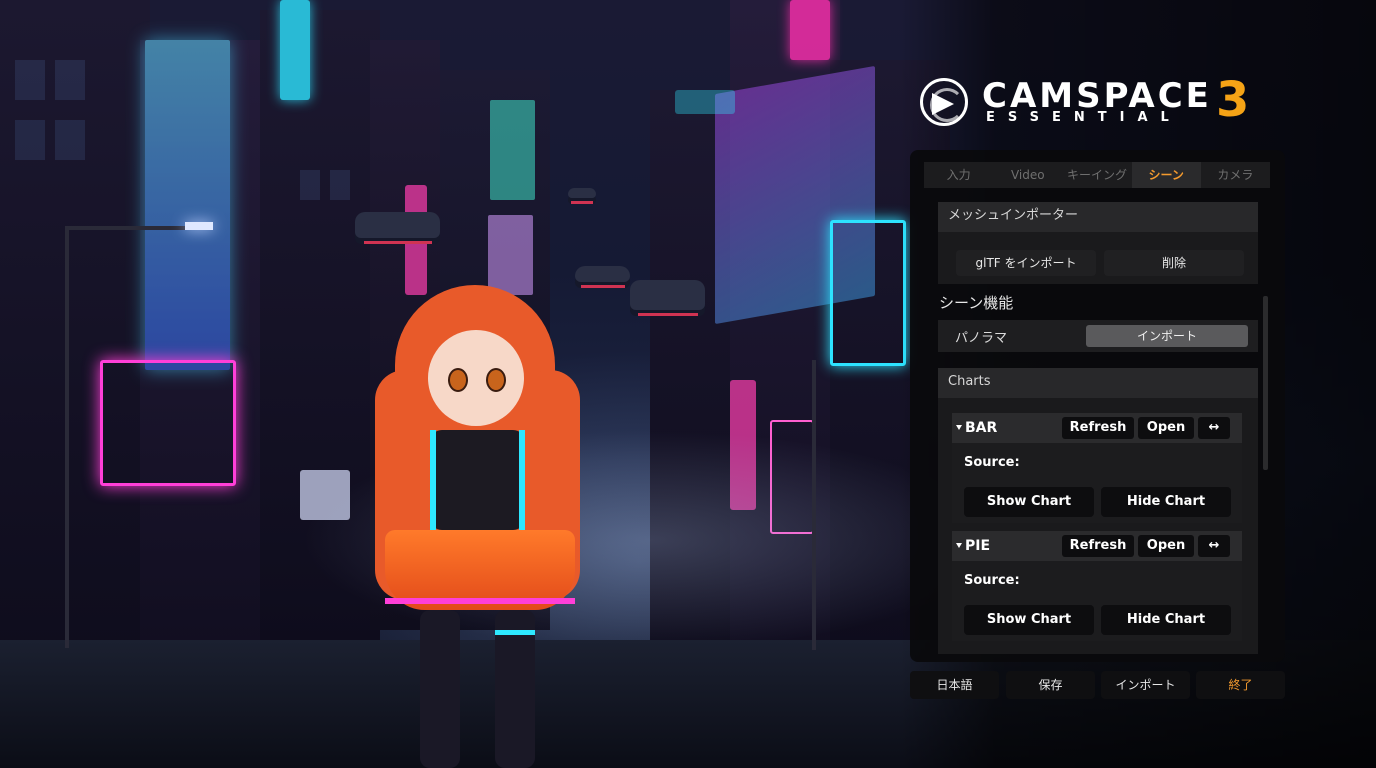  I want to click on tab-camera: カメラ, so click(1235, 175).